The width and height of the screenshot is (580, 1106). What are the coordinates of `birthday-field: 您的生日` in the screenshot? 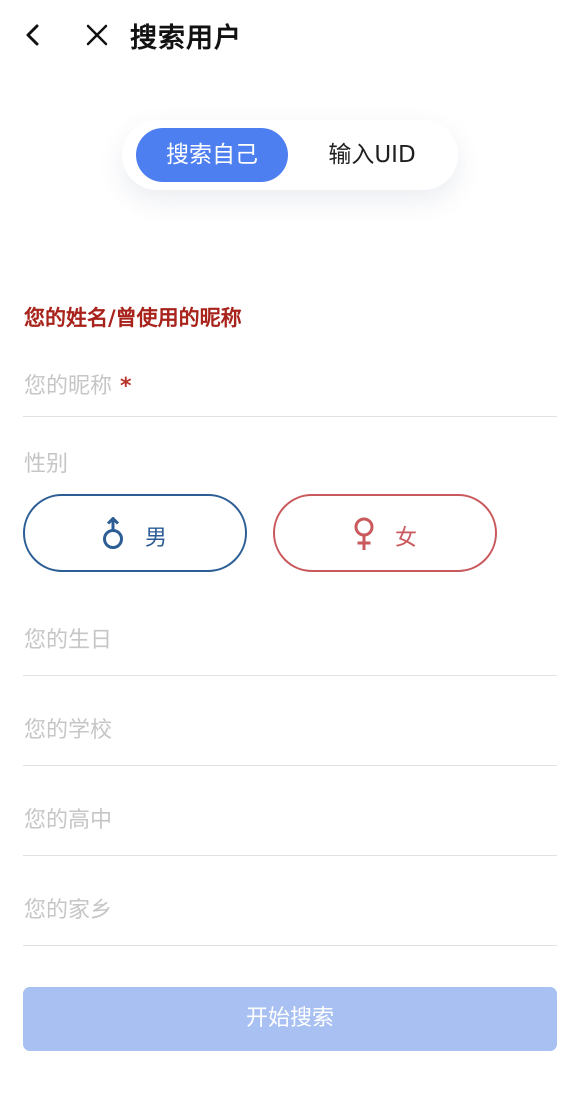 It's located at (290, 644).